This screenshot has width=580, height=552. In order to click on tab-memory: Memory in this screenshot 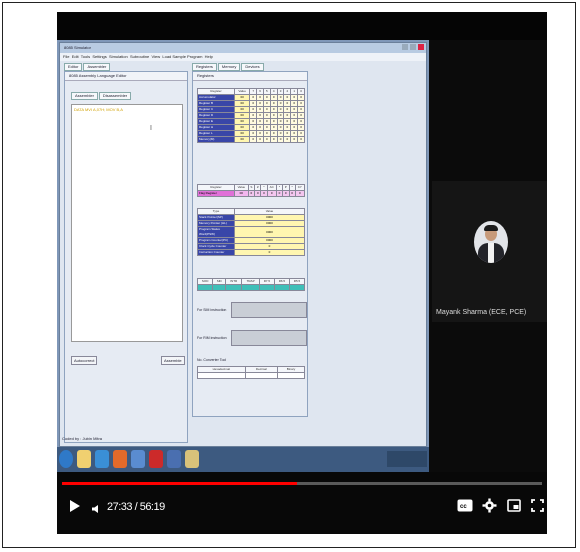, I will do `click(229, 67)`.